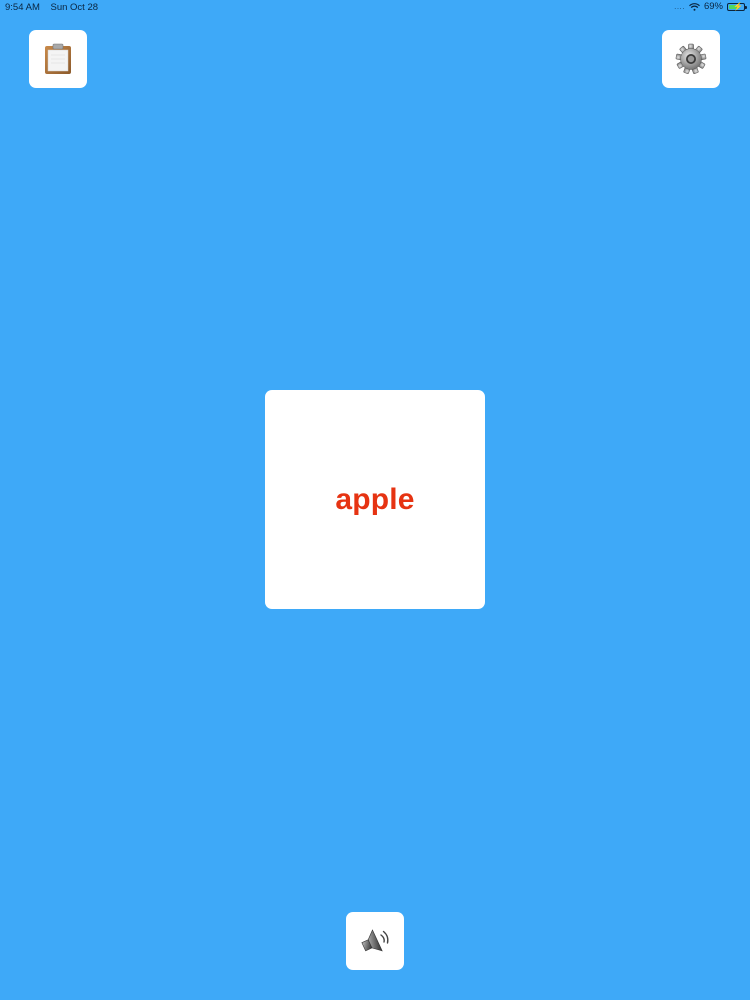 The height and width of the screenshot is (1000, 750). I want to click on gear-icon, so click(691, 58).